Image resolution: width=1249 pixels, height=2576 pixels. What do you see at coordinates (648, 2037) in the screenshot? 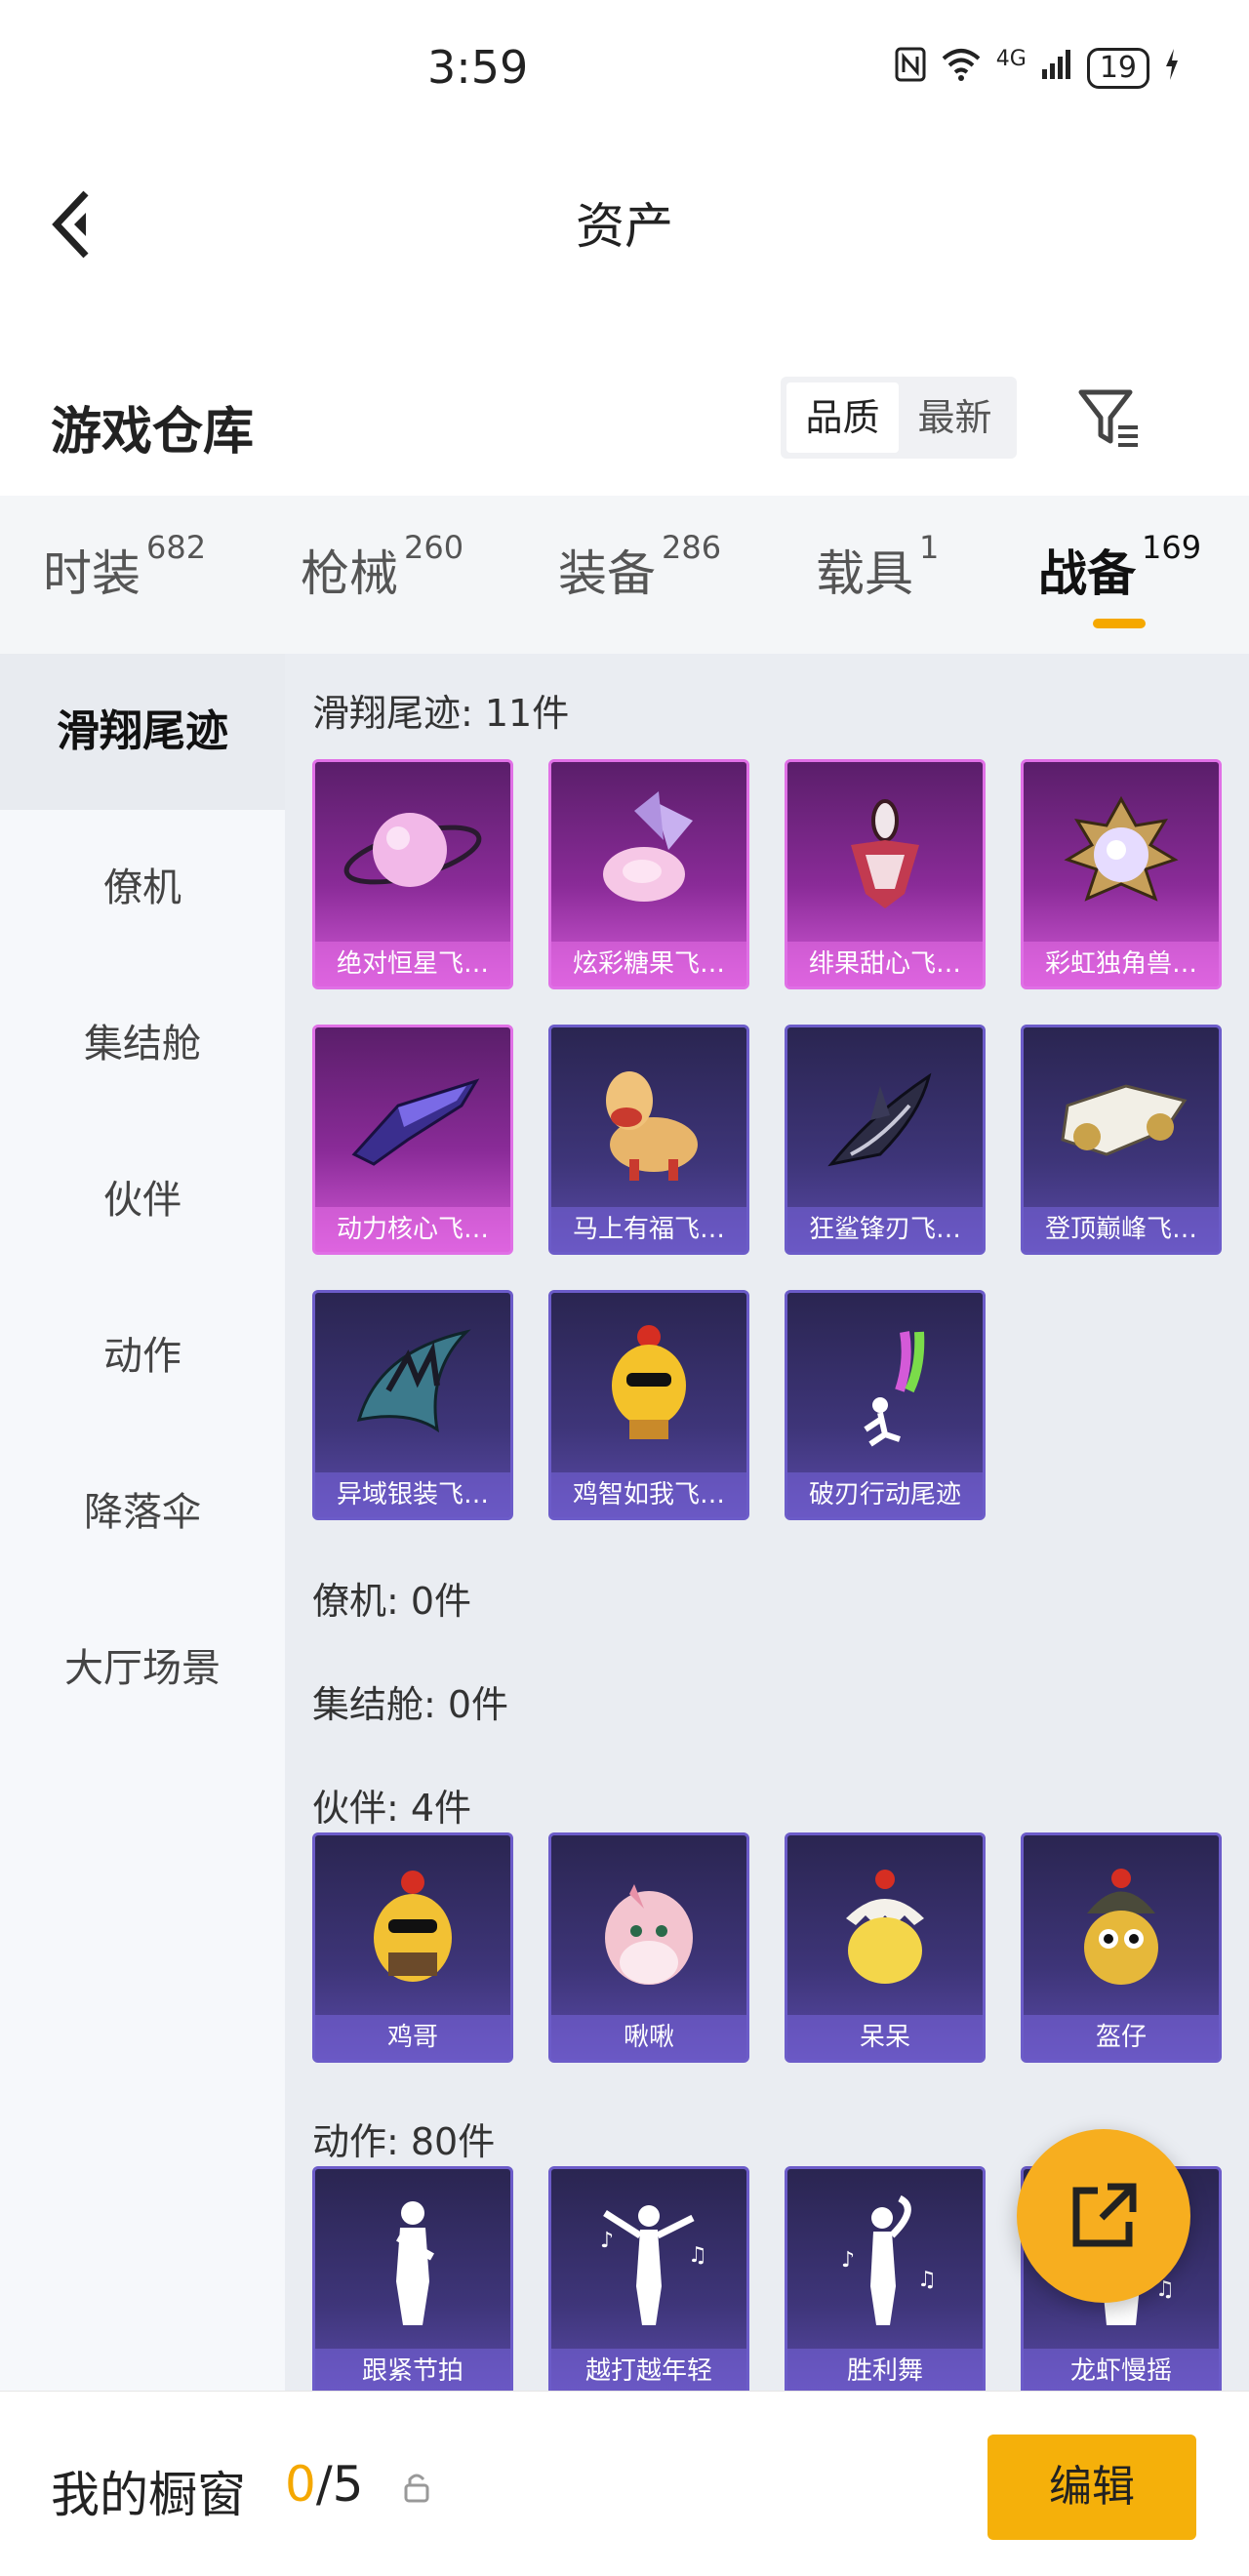
I see `item-name: 啾啾` at bounding box center [648, 2037].